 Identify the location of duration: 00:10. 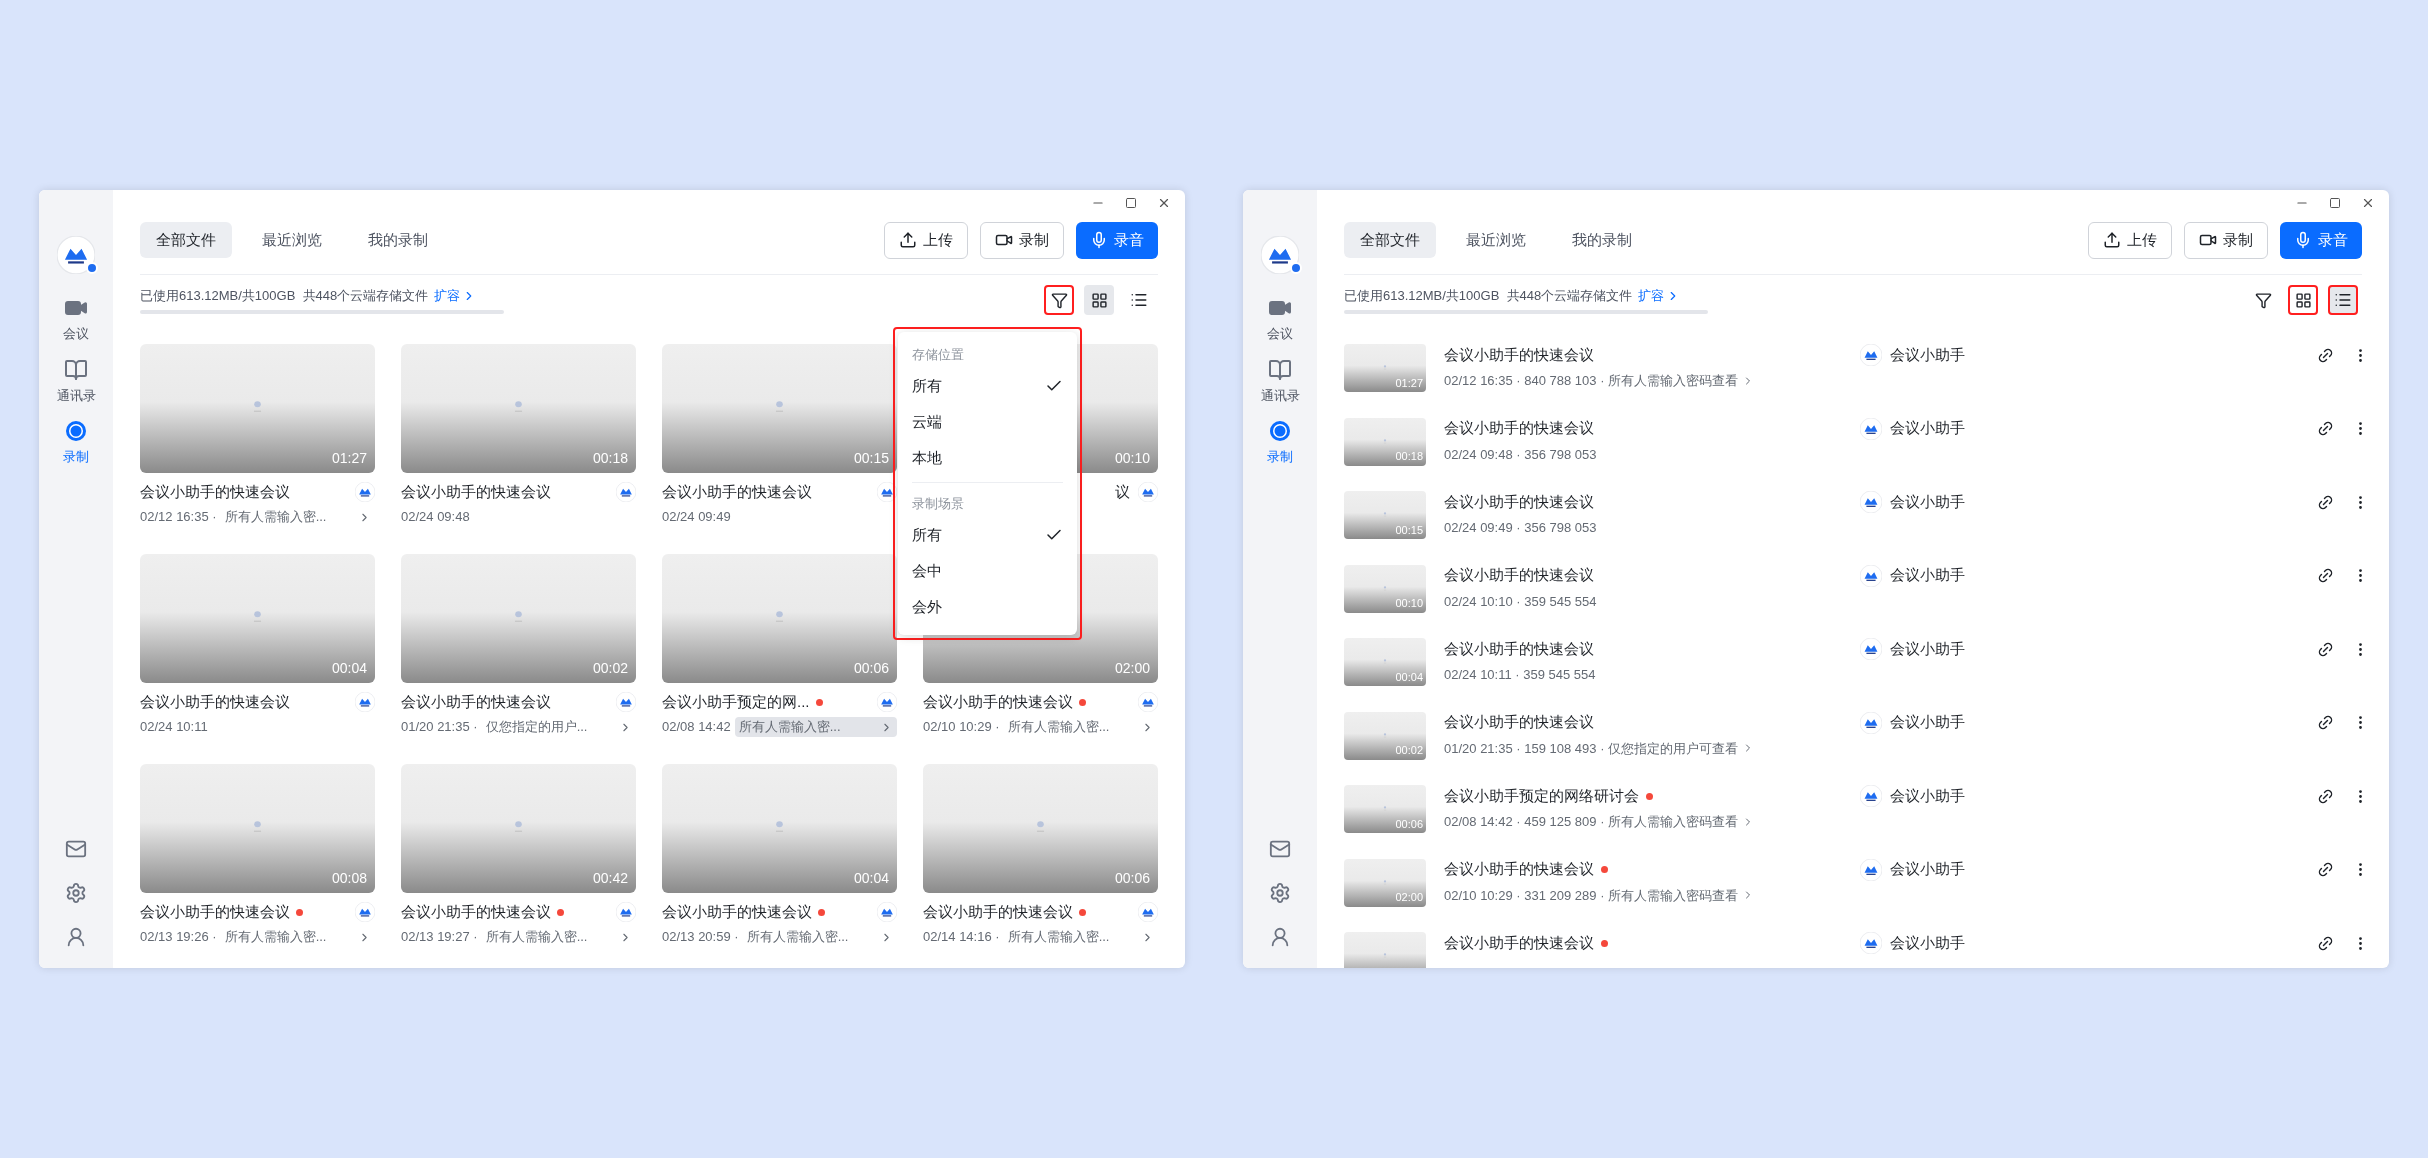
(1132, 458).